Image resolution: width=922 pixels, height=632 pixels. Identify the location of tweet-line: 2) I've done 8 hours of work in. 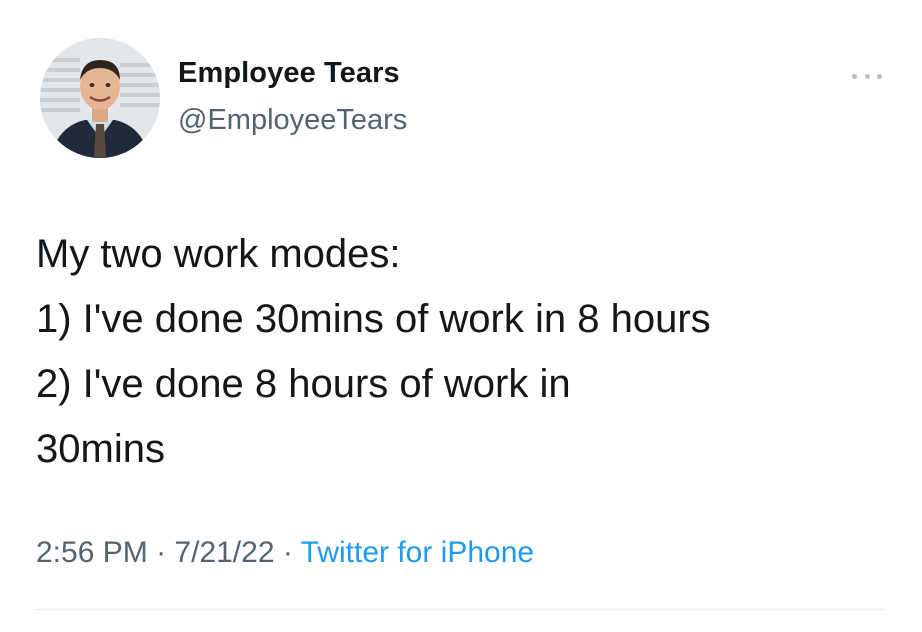
(303, 384).